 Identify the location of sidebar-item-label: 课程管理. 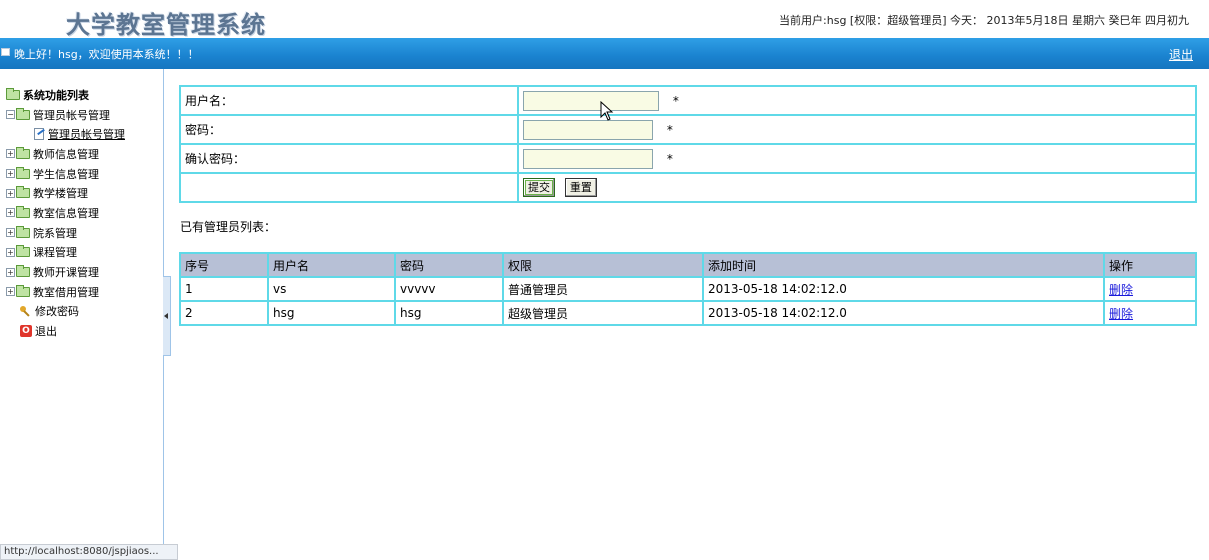
(55, 253).